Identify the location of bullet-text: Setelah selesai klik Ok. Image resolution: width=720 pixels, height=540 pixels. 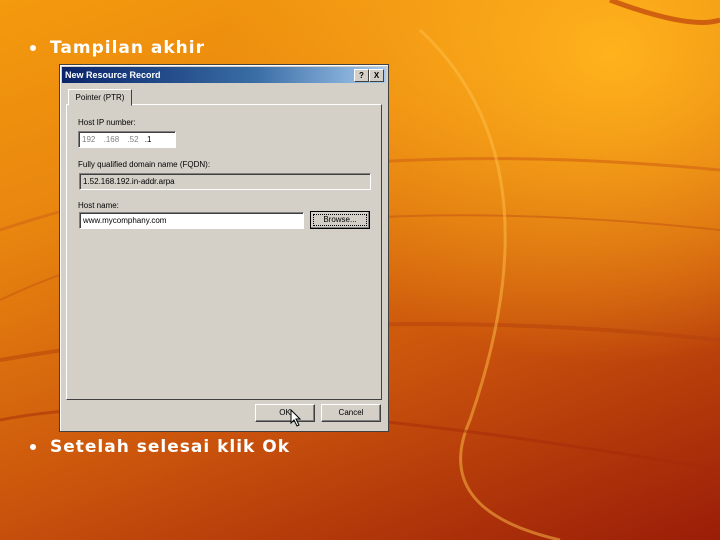
(170, 447).